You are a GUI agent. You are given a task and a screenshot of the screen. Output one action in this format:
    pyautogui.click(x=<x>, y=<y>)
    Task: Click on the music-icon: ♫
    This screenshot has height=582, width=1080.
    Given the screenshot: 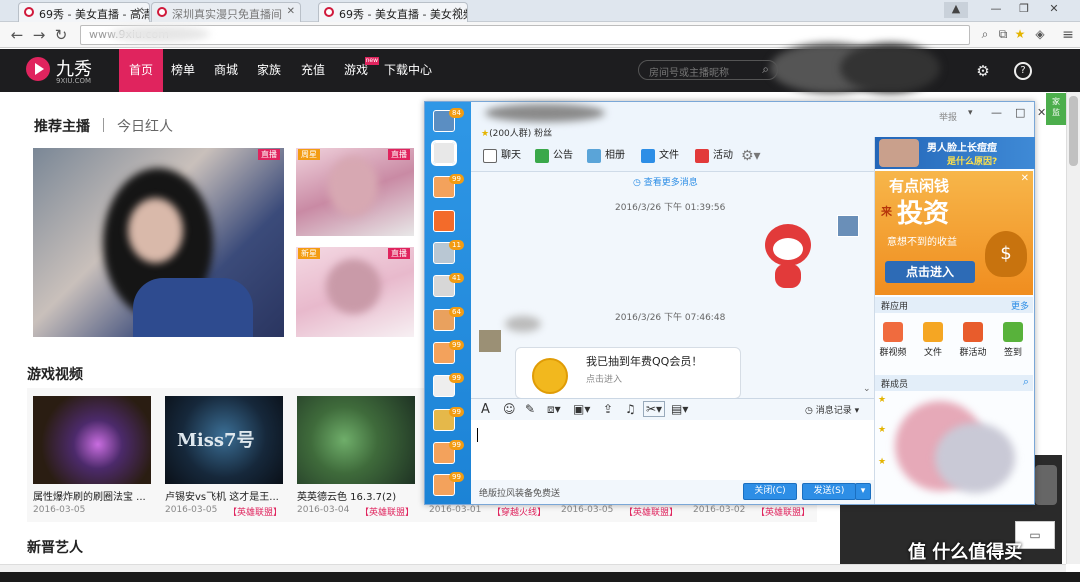 What is the action you would take?
    pyautogui.click(x=630, y=409)
    